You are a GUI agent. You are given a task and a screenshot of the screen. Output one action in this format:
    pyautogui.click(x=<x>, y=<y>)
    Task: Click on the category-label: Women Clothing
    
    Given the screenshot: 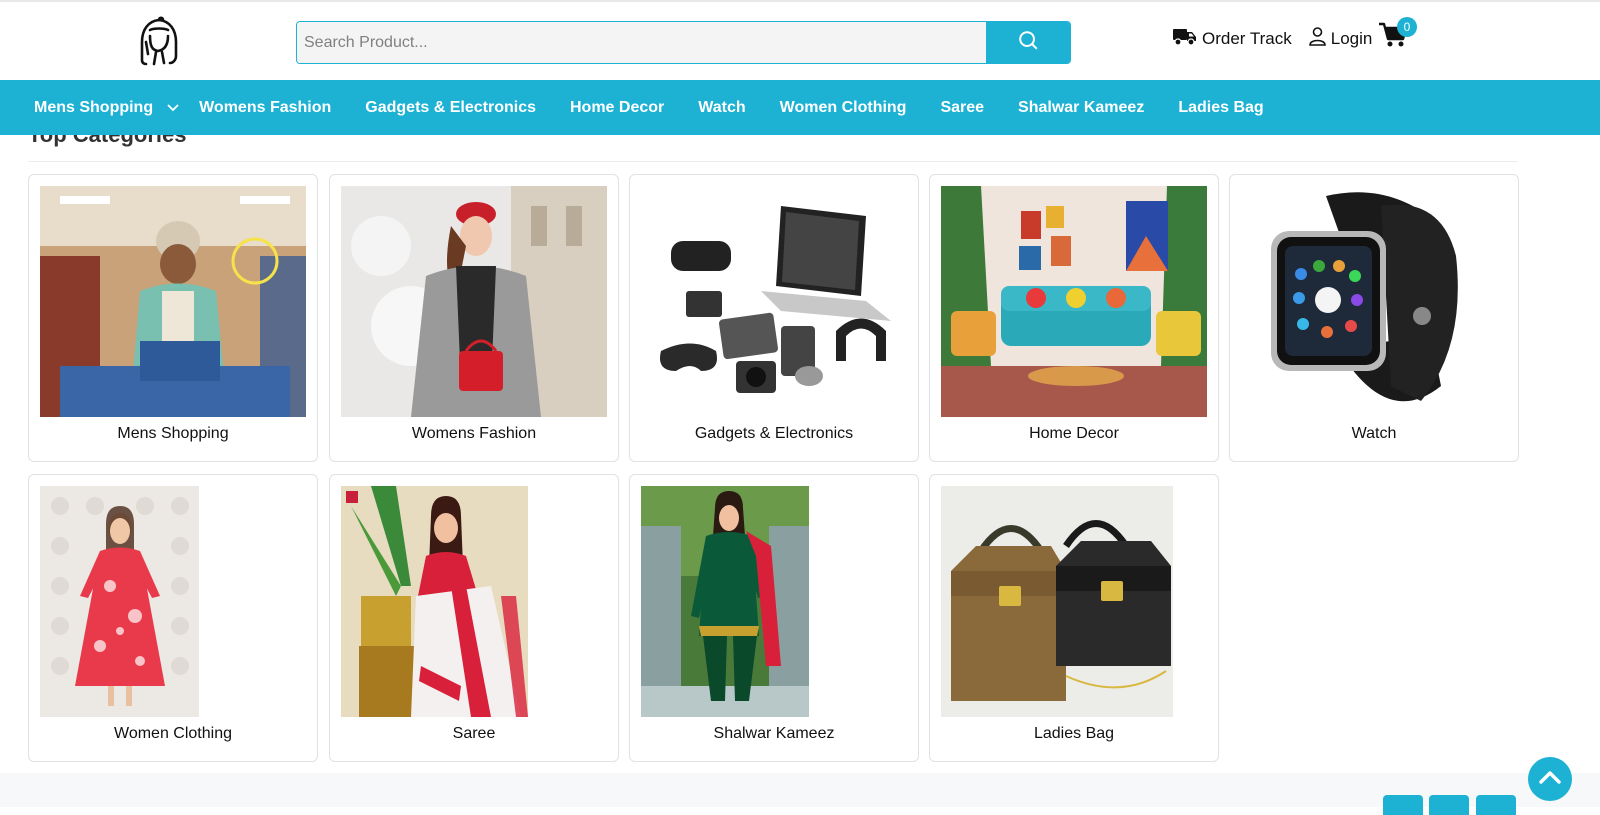 What is the action you would take?
    pyautogui.click(x=173, y=733)
    